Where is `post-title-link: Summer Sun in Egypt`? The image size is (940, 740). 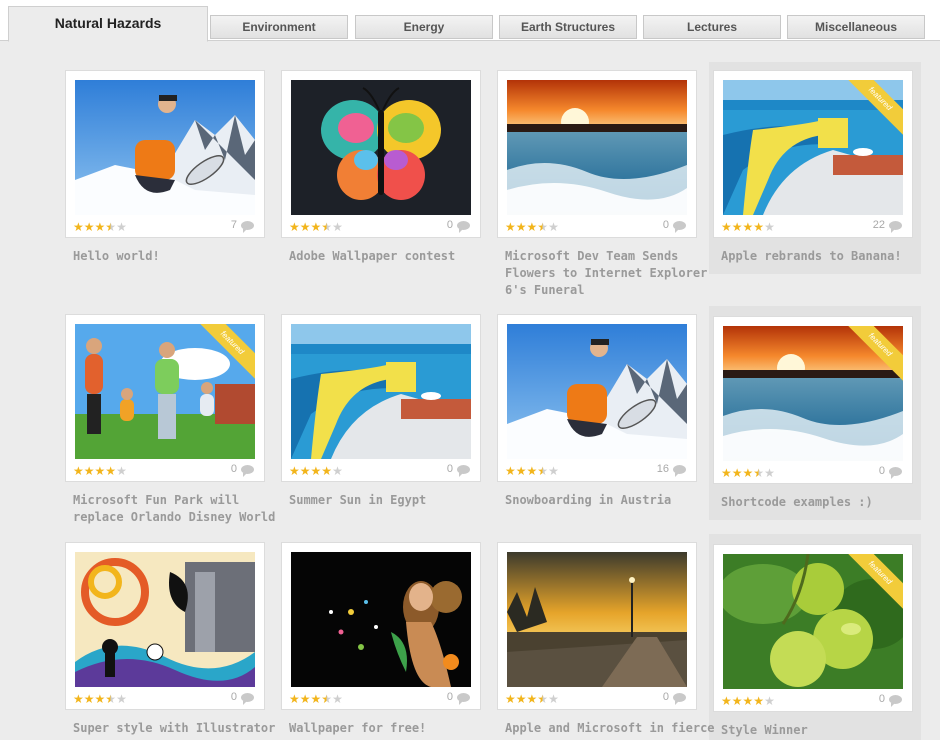 post-title-link: Summer Sun in Egypt is located at coordinates (394, 500).